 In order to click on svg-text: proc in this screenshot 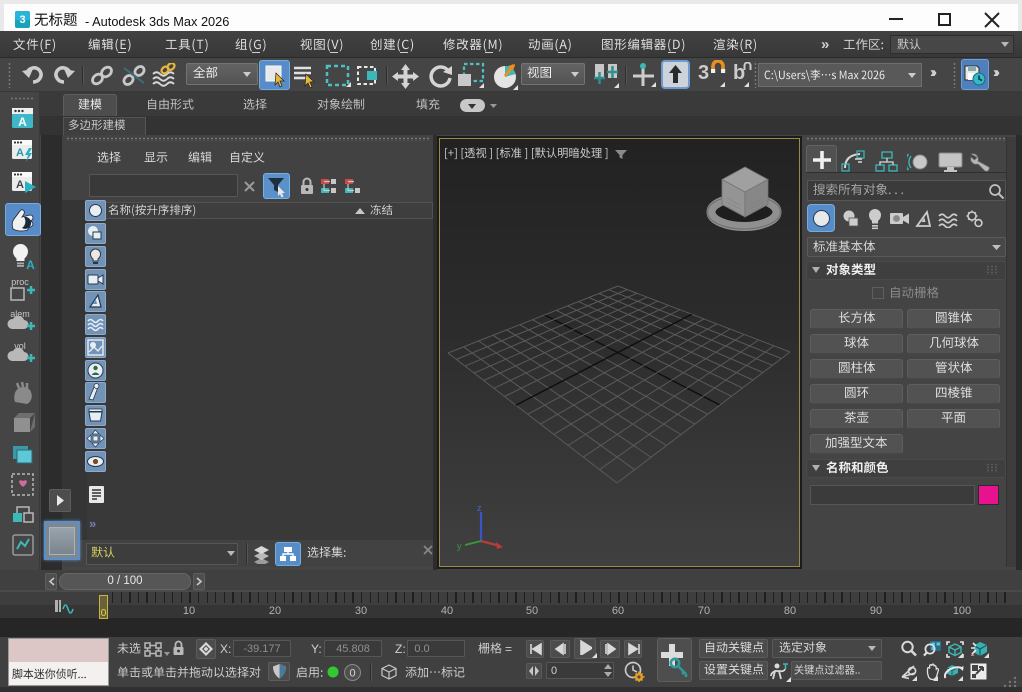, I will do `click(20, 282)`.